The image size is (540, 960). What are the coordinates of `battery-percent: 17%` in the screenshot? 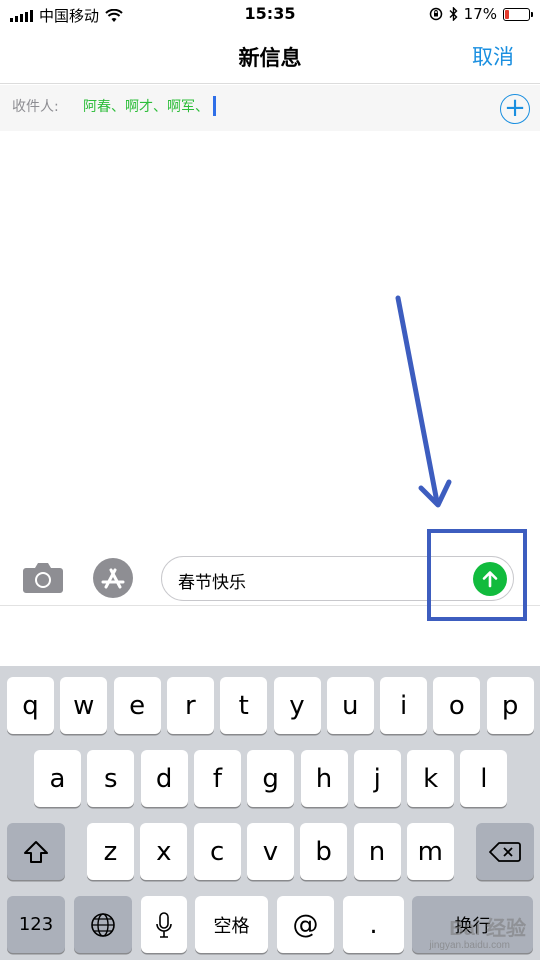 It's located at (480, 14).